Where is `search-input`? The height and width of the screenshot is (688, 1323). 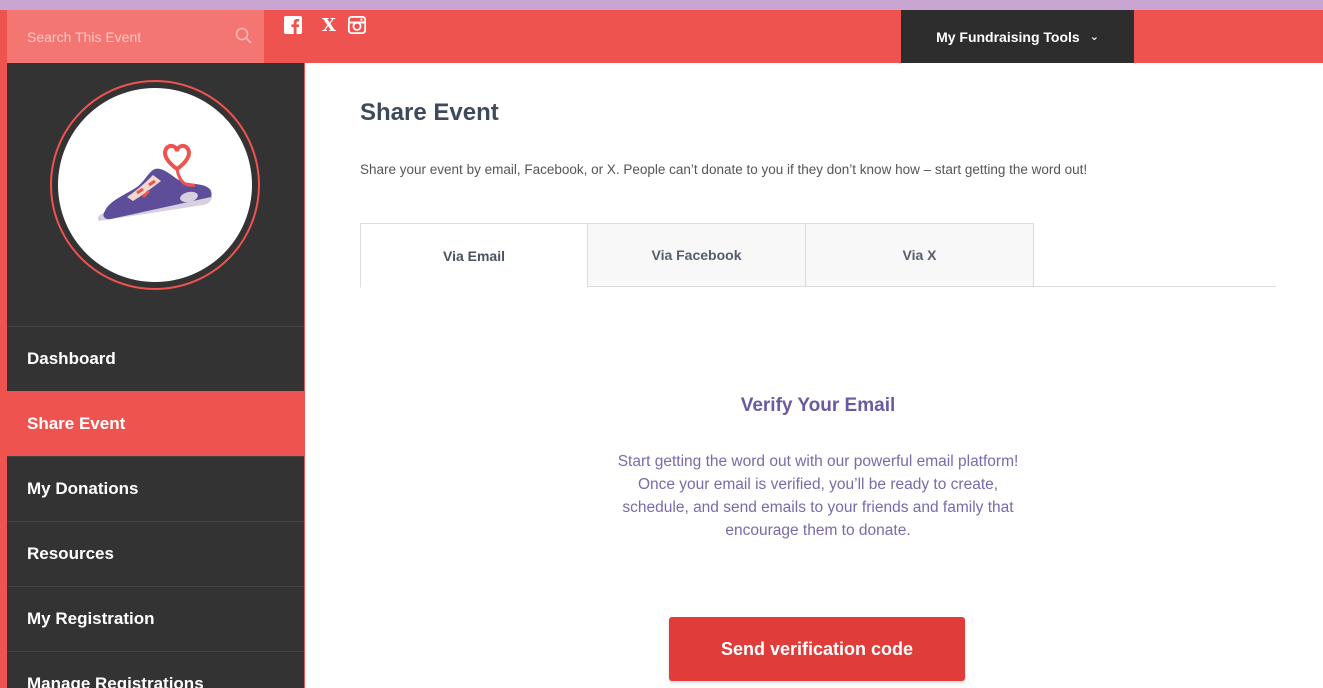 search-input is located at coordinates (127, 36).